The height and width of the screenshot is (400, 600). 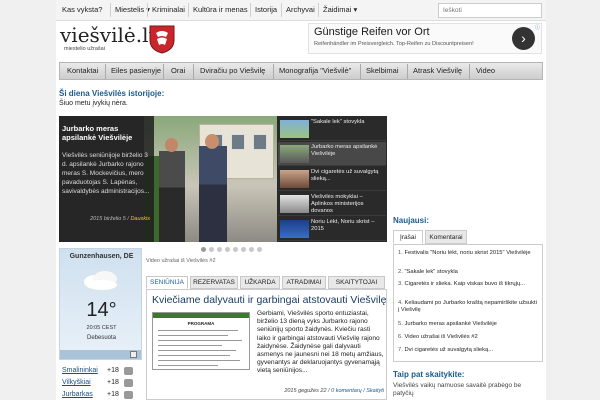 I want to click on temp-city: Vilkyškiai, so click(x=76, y=382).